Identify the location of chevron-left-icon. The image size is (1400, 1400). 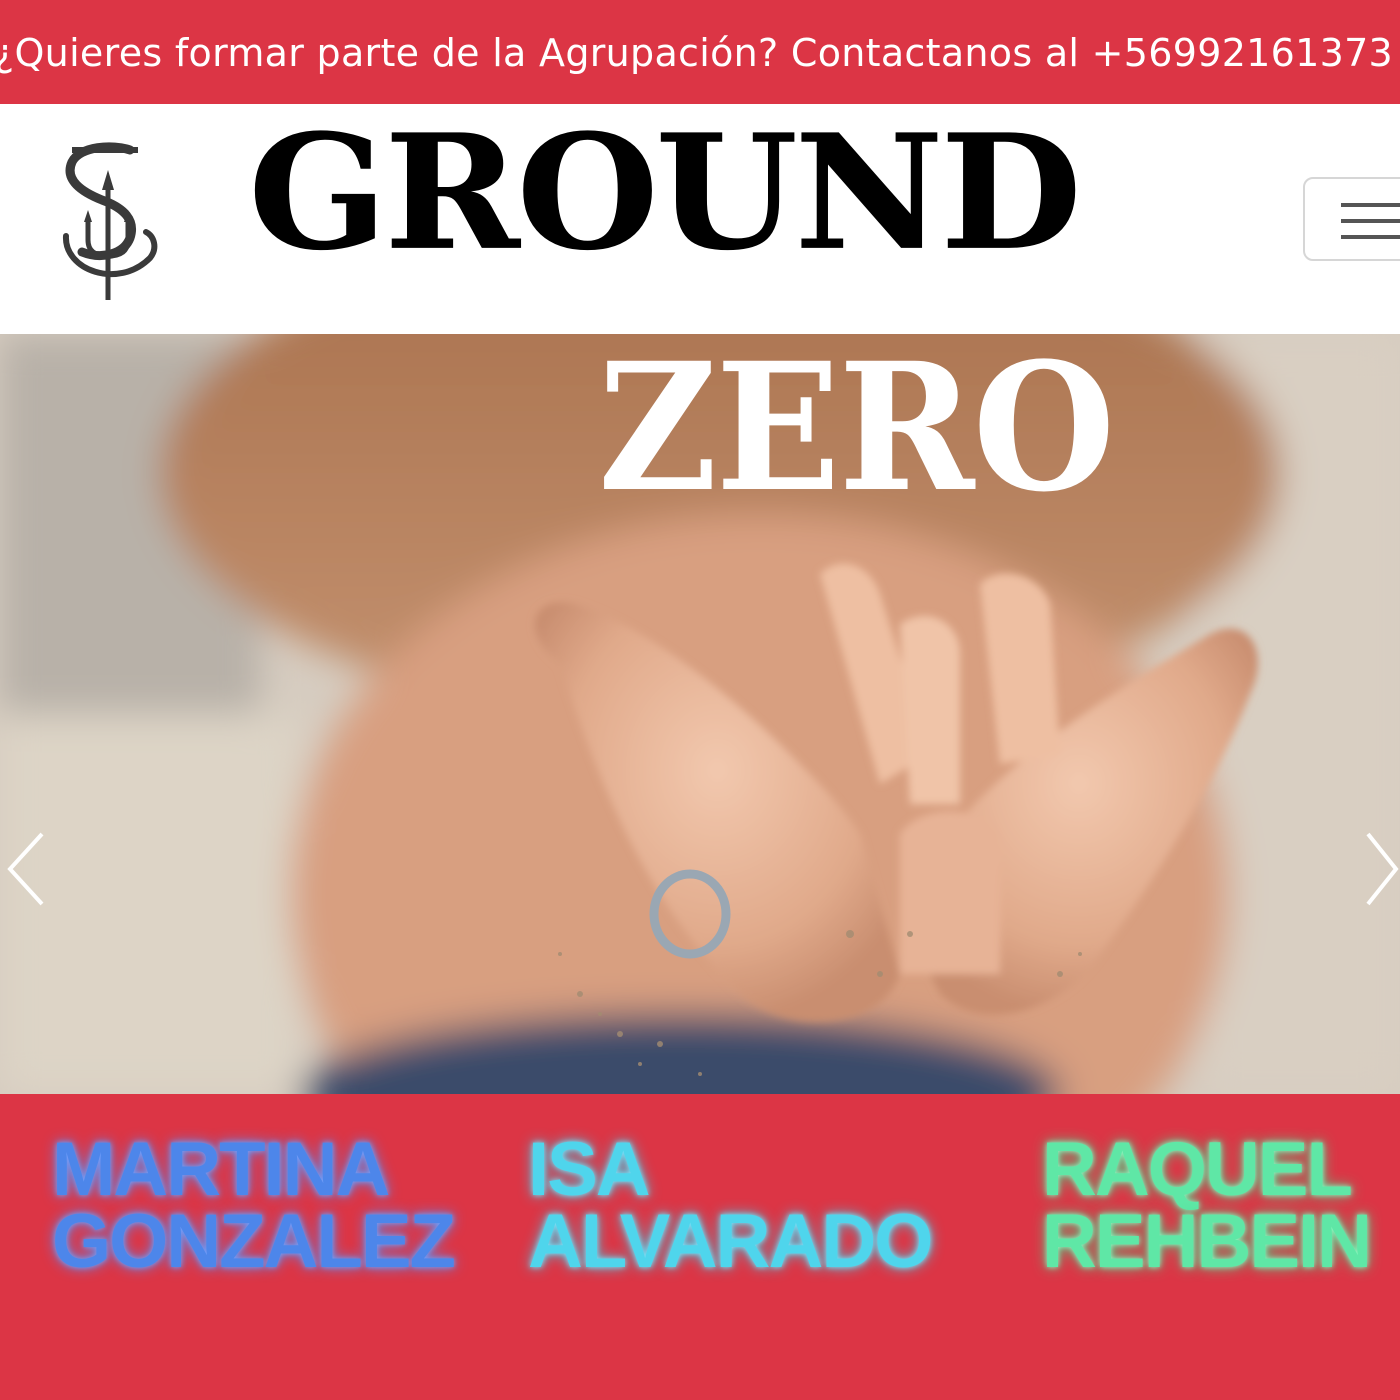
(25, 869).